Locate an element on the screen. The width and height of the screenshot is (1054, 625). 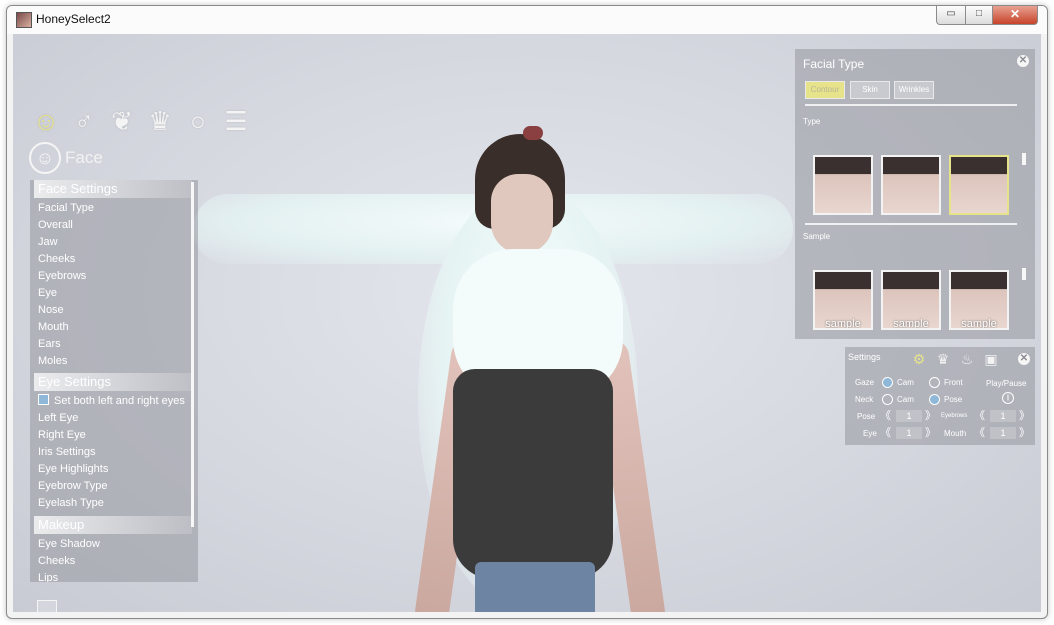
menu-item-mouth: Mouth is located at coordinates (53, 327).